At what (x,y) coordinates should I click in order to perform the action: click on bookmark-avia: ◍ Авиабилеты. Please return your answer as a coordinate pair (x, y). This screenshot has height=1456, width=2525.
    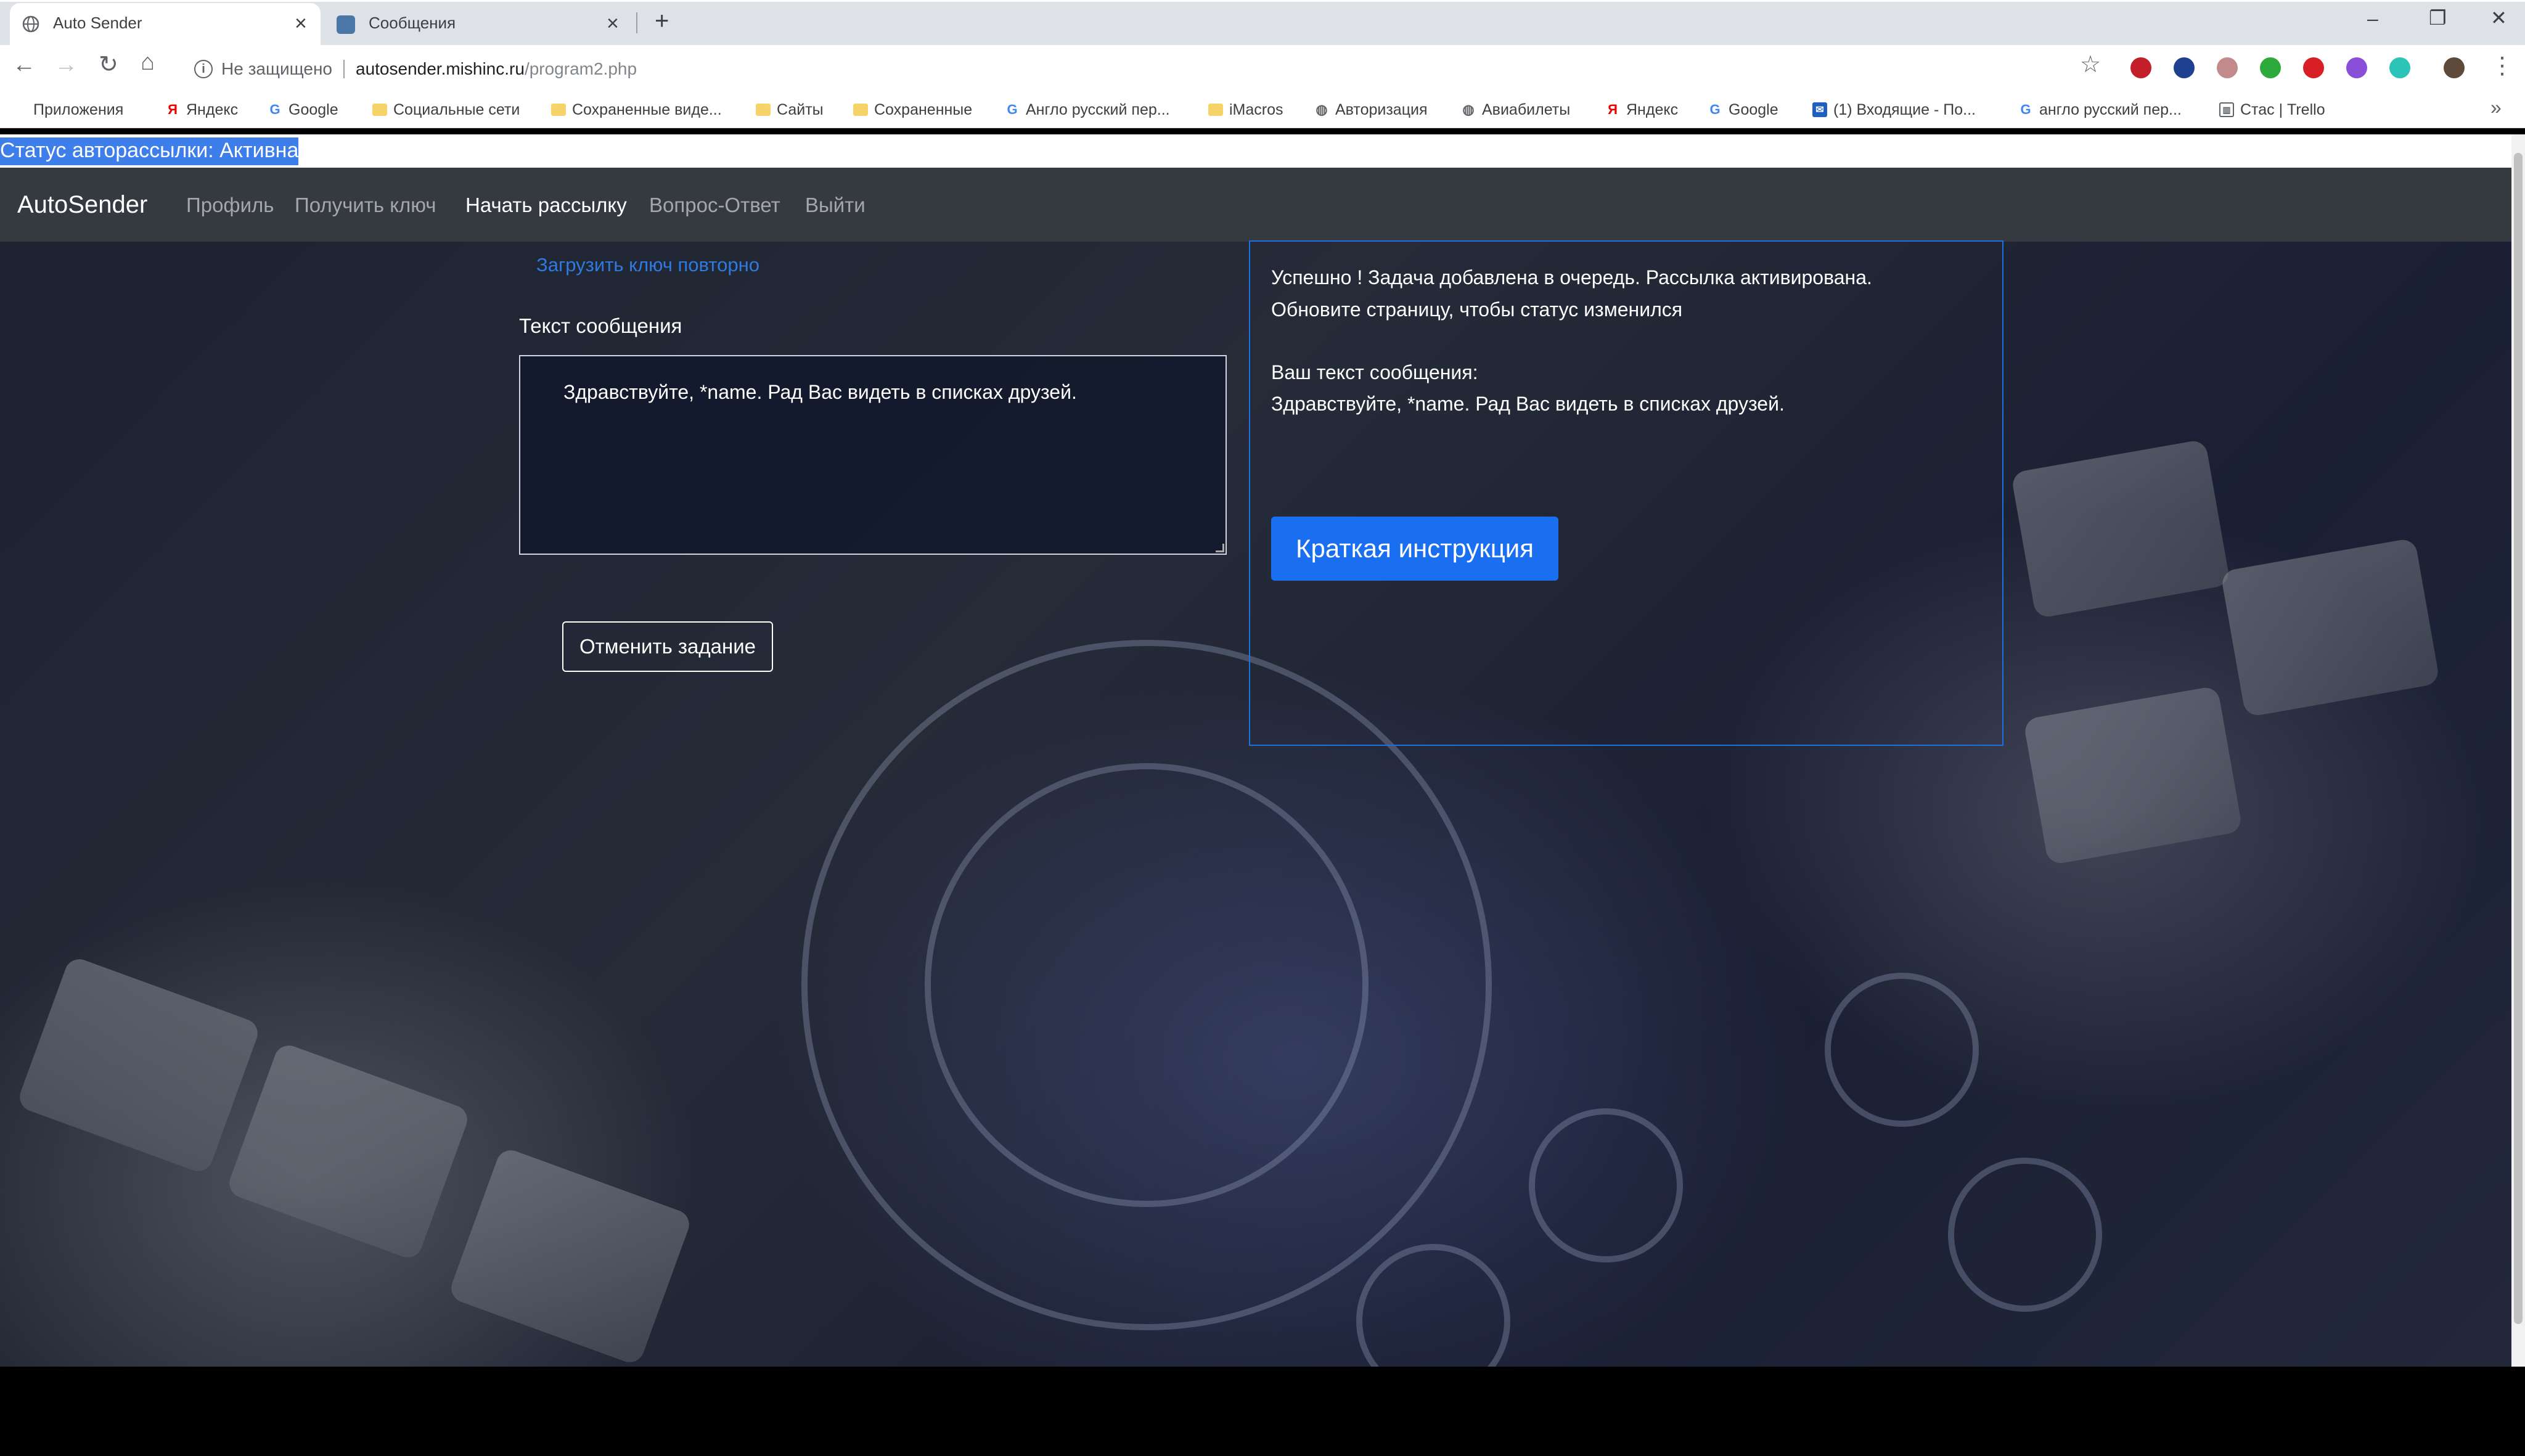
    Looking at the image, I should click on (1516, 110).